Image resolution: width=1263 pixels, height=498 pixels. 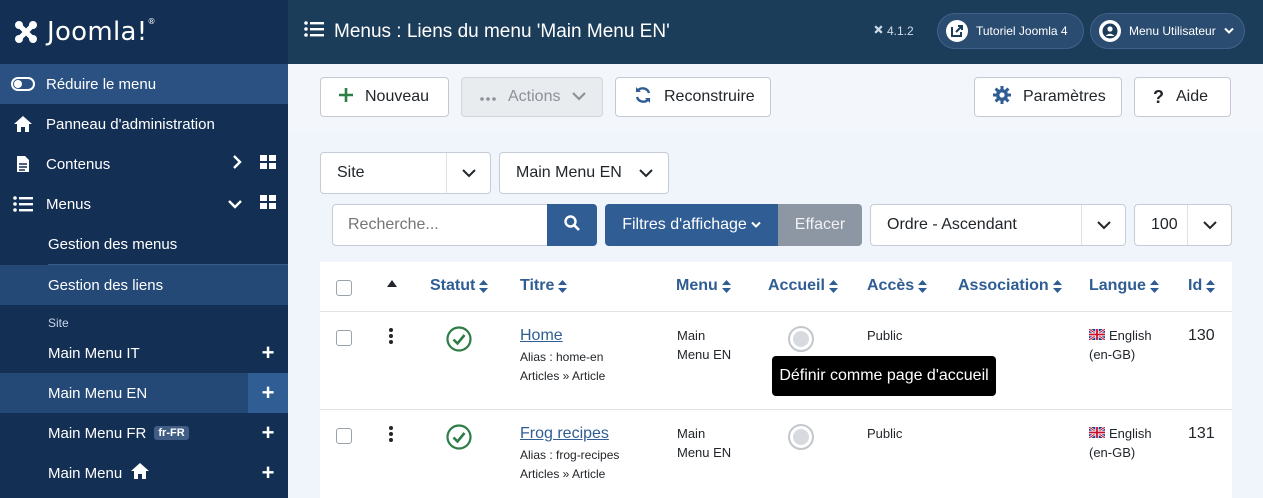 I want to click on clear-button: Effacer, so click(x=820, y=225).